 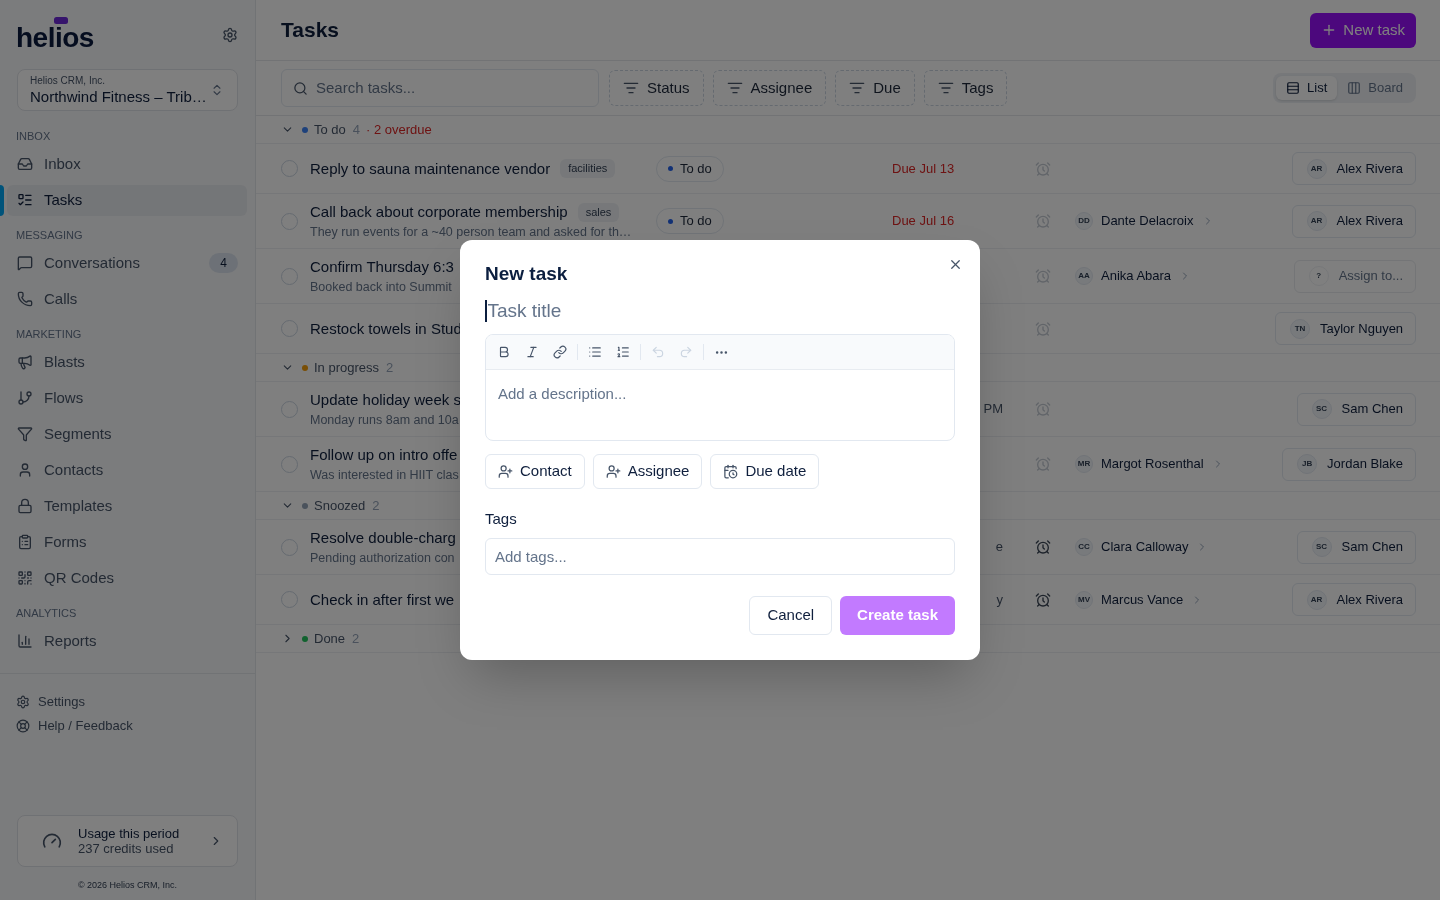 I want to click on sidebar-item: QR Codes, so click(x=127, y=578).